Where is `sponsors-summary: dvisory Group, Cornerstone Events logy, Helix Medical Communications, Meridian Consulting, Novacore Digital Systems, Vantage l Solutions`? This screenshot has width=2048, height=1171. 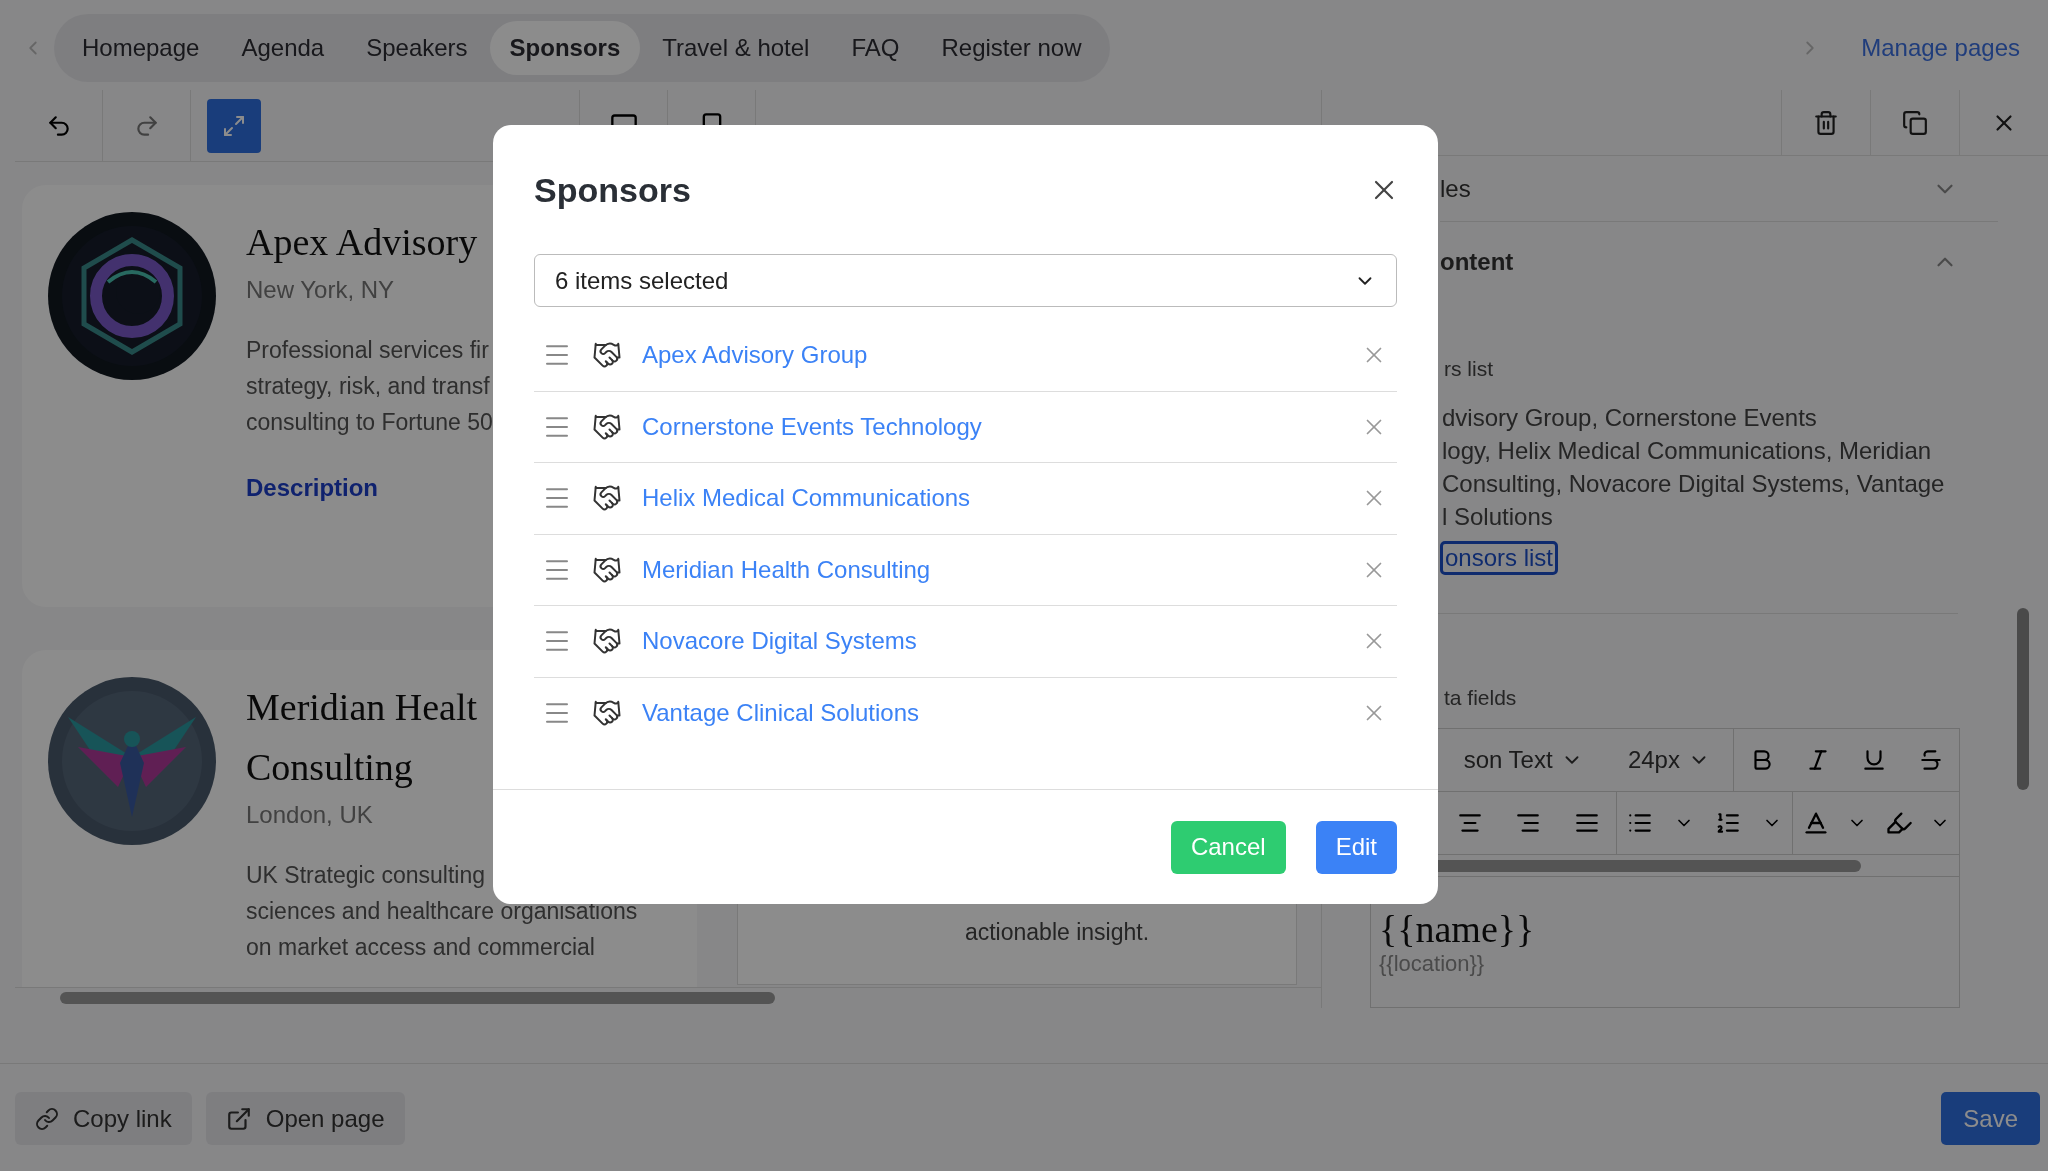
sponsors-summary: dvisory Group, Cornerstone Events logy, Helix Medical Communications, Meridian Consulting, Novacore Digital Systems, Vantage l Solutions is located at coordinates (1693, 467).